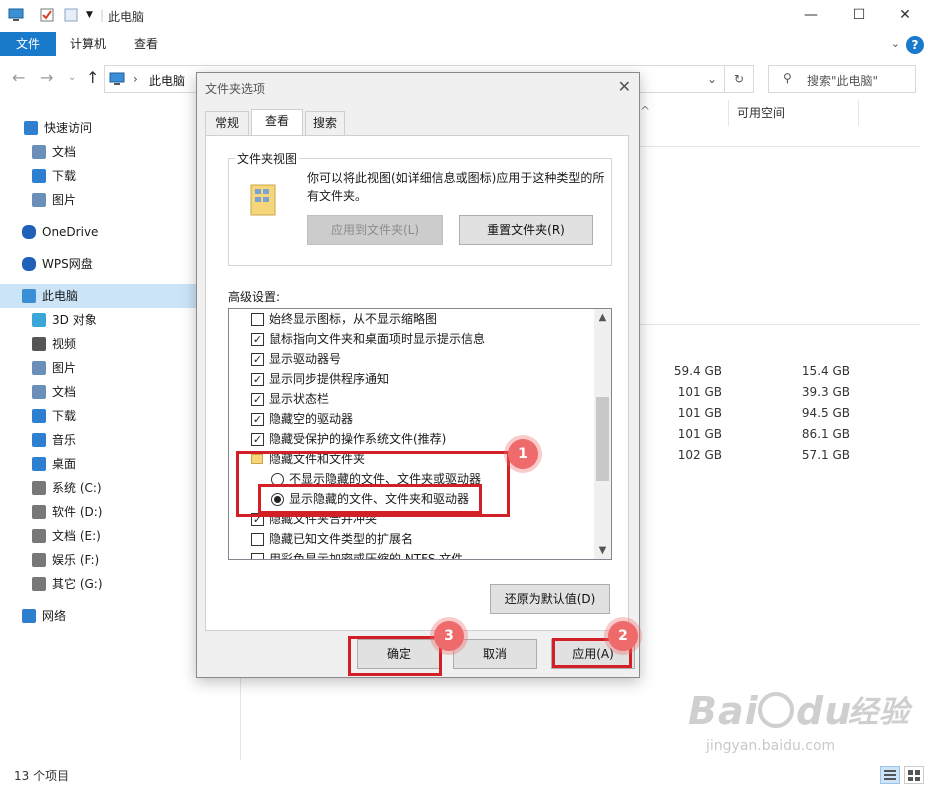 This screenshot has width=928, height=787. Describe the element at coordinates (624, 86) in the screenshot. I see `dialog-close-button: ✕` at that location.